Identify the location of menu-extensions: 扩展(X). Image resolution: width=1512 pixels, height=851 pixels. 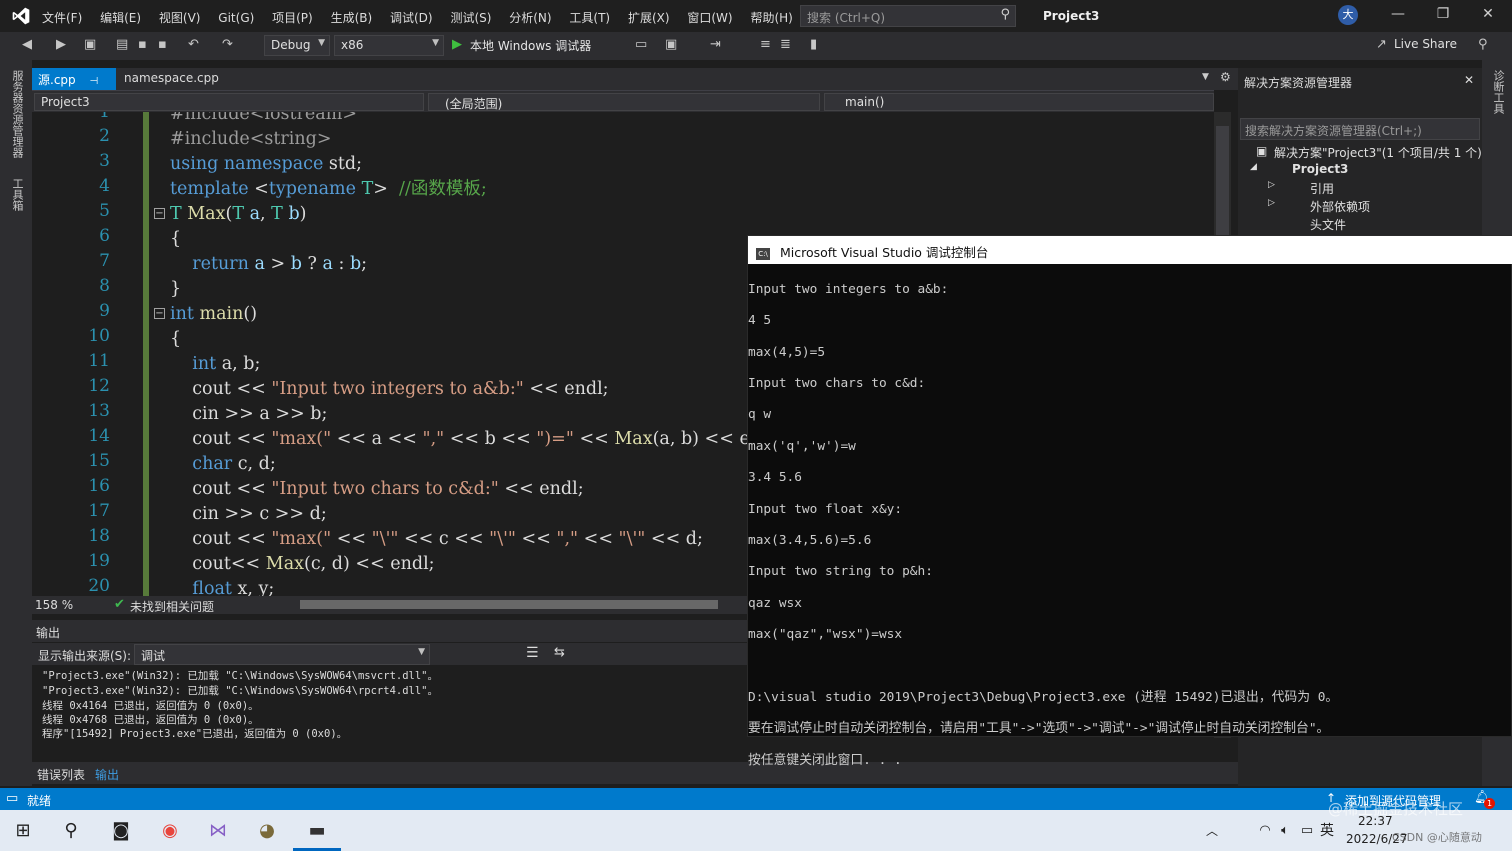
(649, 17).